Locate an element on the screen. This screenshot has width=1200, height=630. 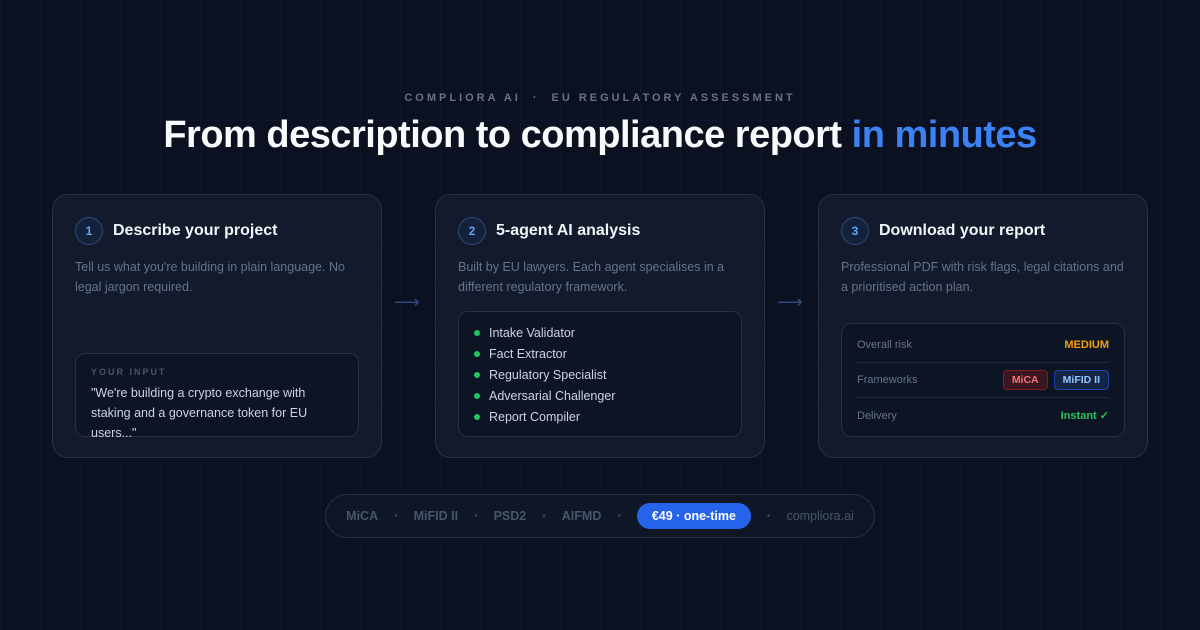
agent-name: Adversarial Challenger is located at coordinates (552, 395).